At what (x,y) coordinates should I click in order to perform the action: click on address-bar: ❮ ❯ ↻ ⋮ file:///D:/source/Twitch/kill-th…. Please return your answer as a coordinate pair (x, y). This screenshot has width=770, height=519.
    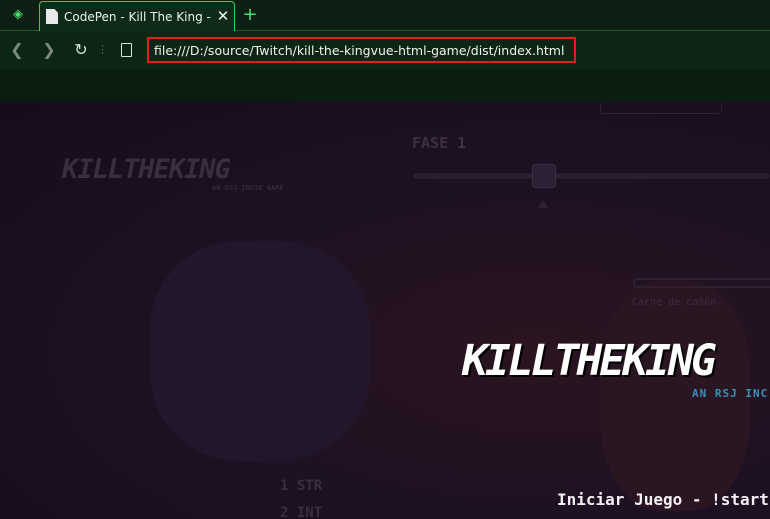
    Looking at the image, I should click on (385, 50).